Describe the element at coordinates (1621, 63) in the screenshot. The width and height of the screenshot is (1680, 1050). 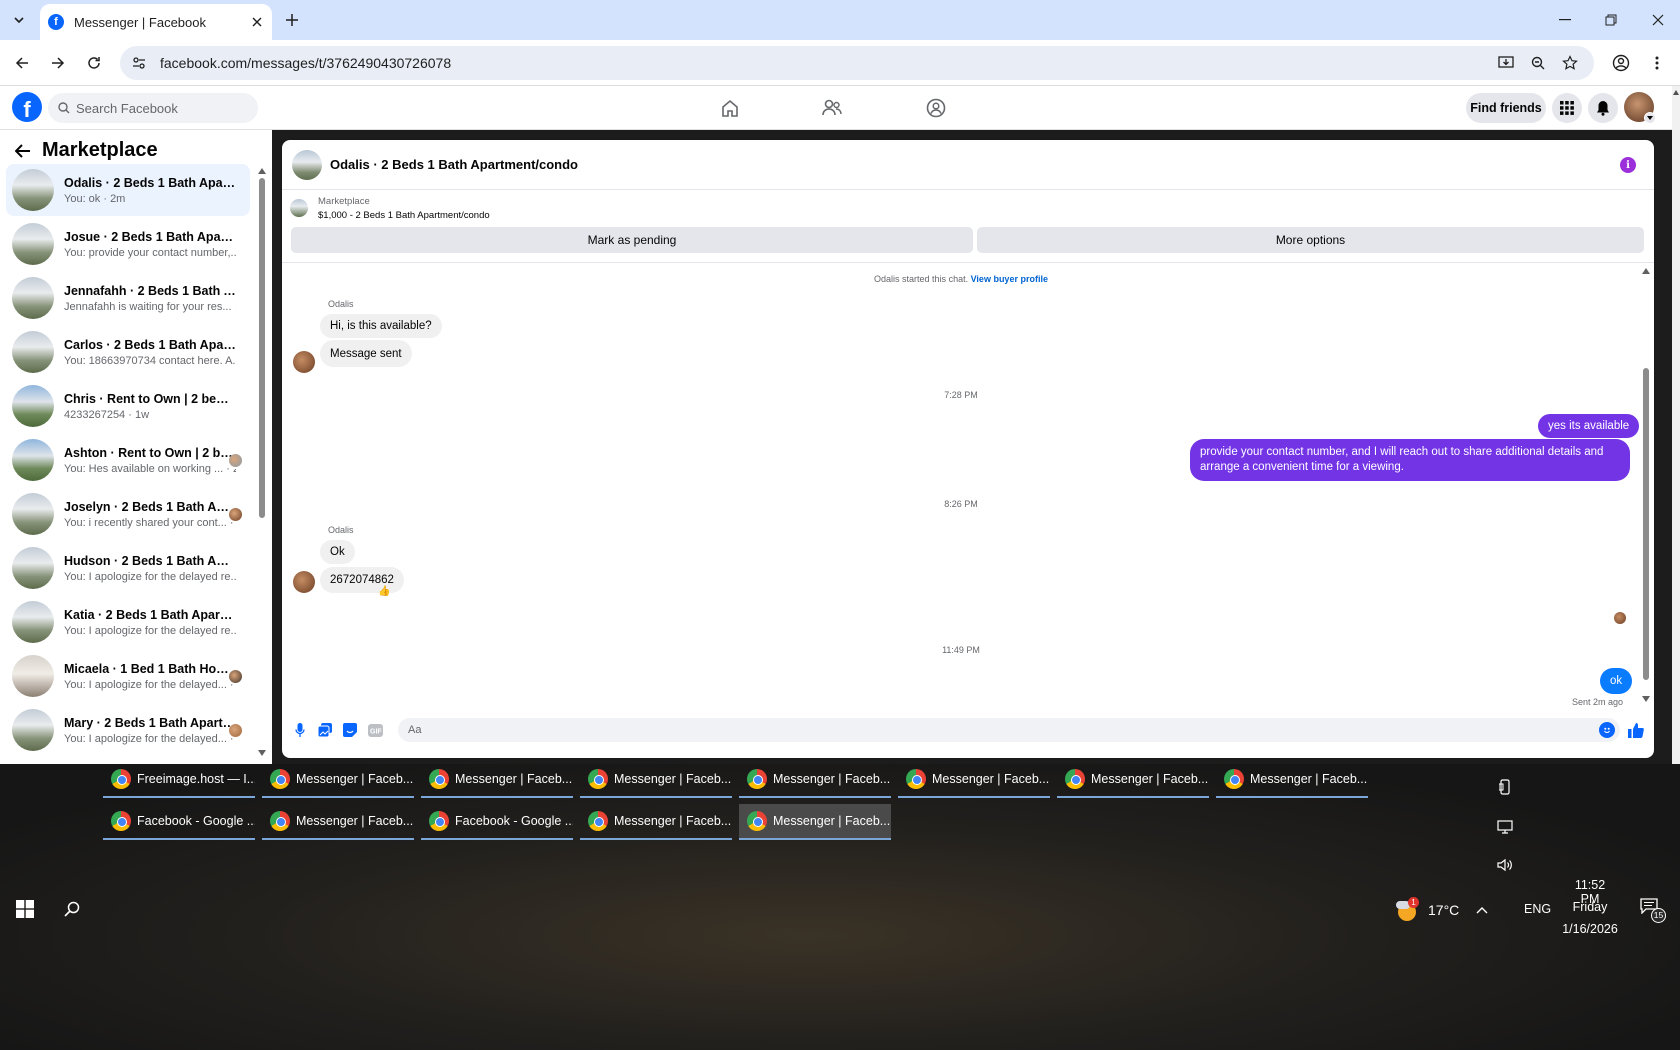
I see `profile-icon` at that location.